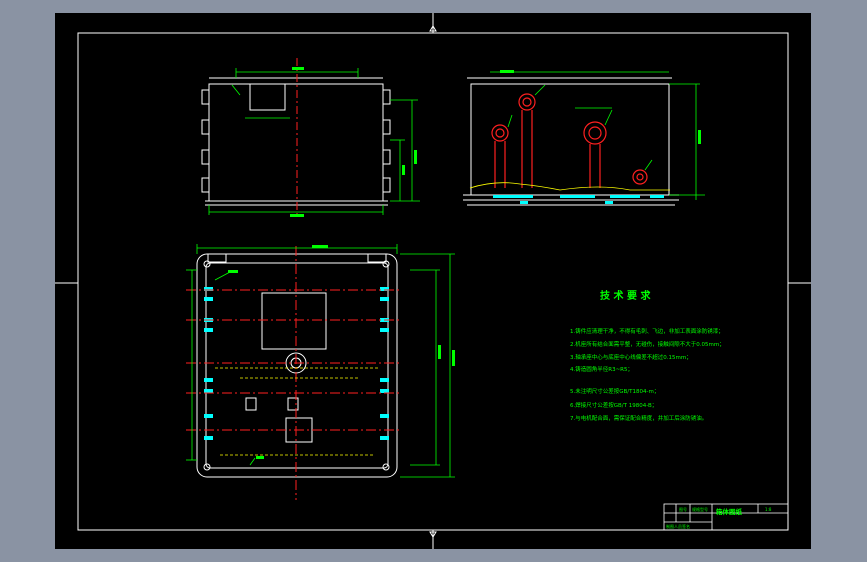 This screenshot has height=562, width=867. What do you see at coordinates (625, 295) in the screenshot?
I see `notes-title: 技 术 要 求` at bounding box center [625, 295].